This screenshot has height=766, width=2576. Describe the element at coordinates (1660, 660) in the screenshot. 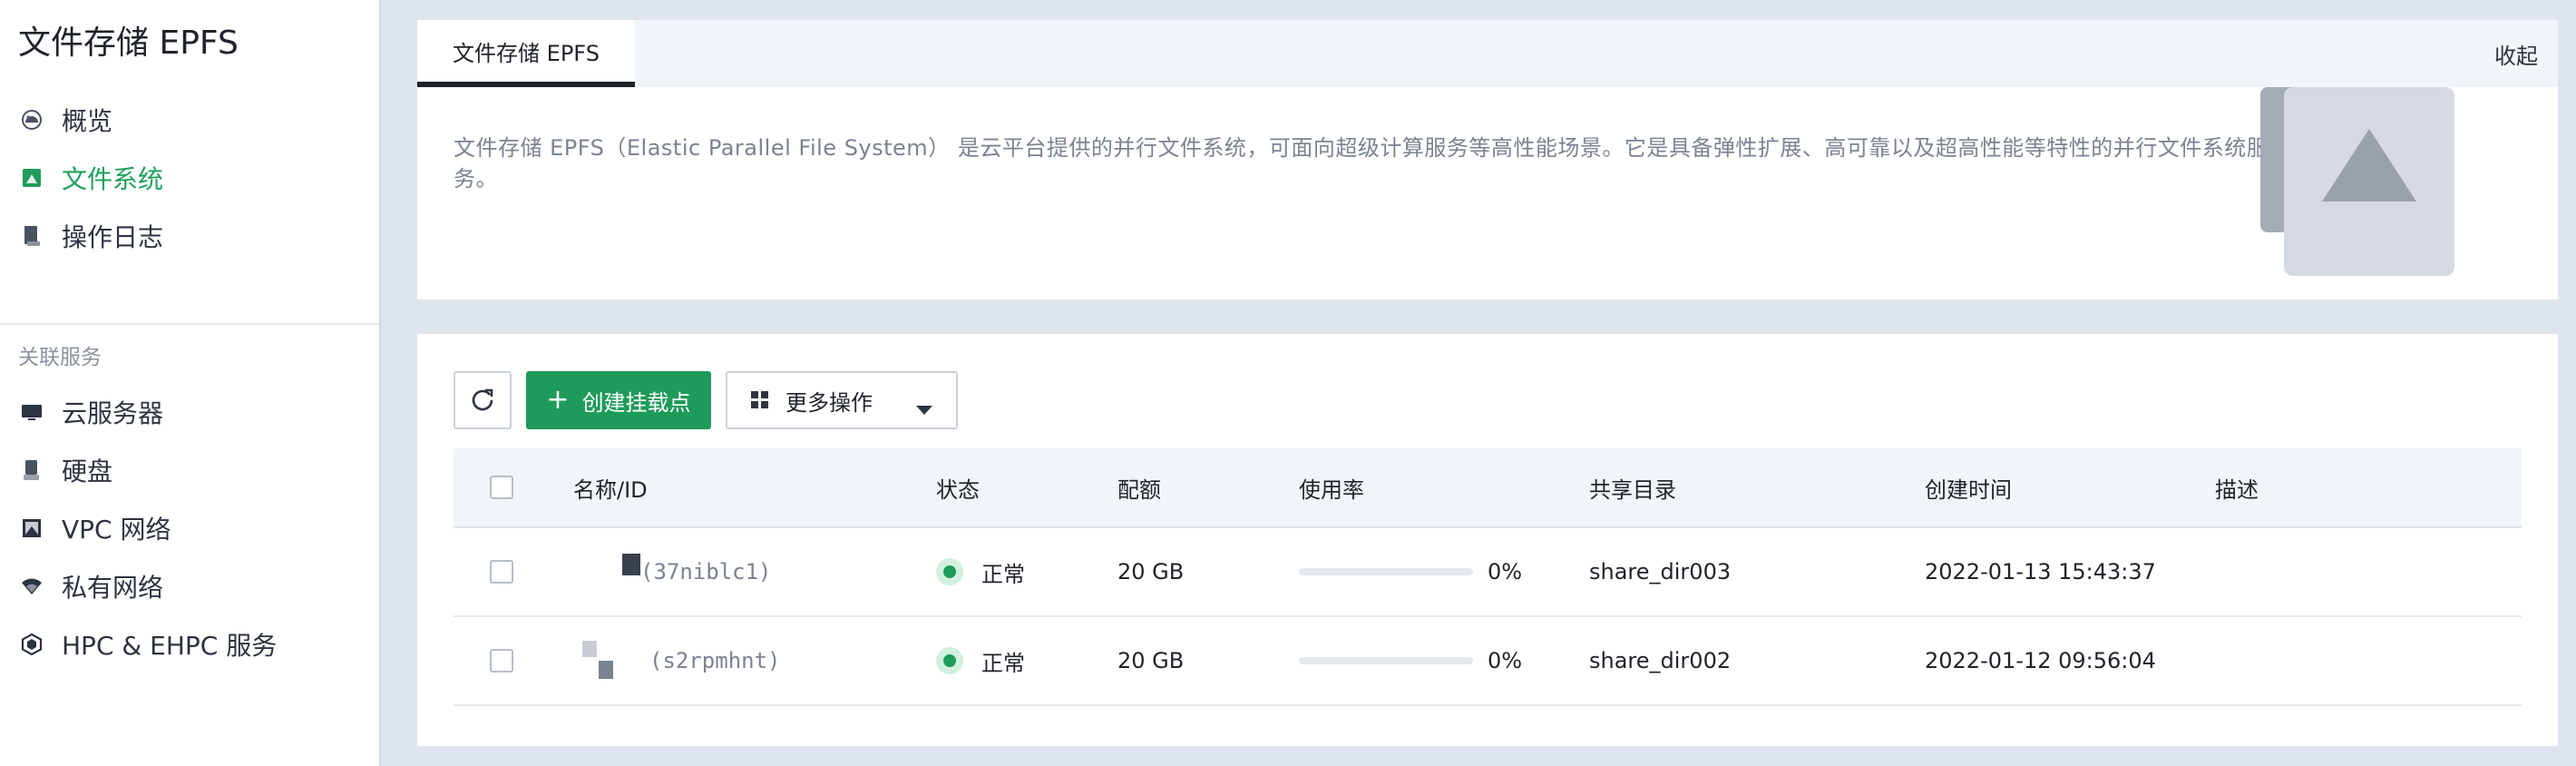

I see `share-dir-cell: share_dir002` at that location.